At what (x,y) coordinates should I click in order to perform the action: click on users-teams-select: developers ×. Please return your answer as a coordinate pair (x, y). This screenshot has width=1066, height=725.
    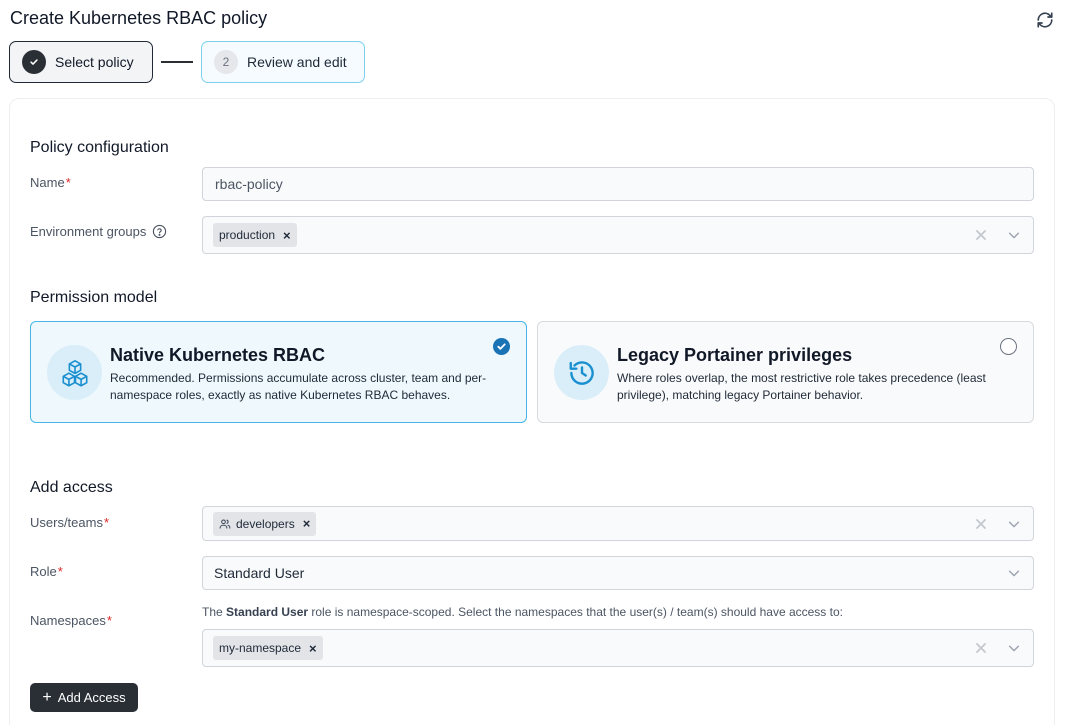
    Looking at the image, I should click on (618, 523).